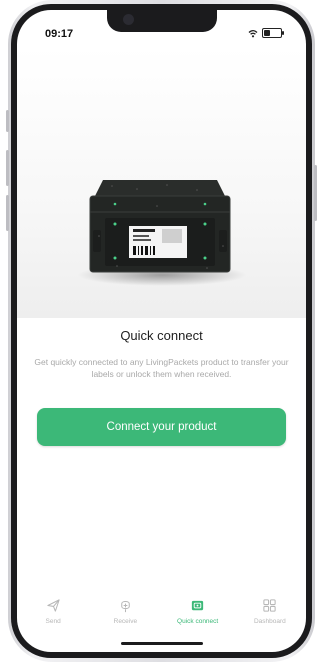 This screenshot has width=323, height=662. What do you see at coordinates (59, 34) in the screenshot?
I see `status-time: 09:17` at bounding box center [59, 34].